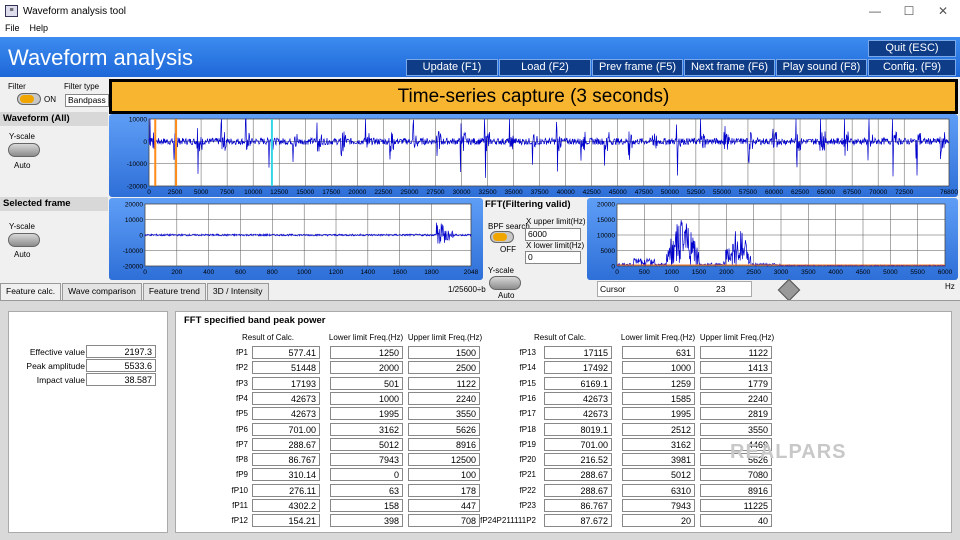 The width and height of the screenshot is (960, 540). What do you see at coordinates (658, 521) in the screenshot?
I see `band-lower: 20` at bounding box center [658, 521].